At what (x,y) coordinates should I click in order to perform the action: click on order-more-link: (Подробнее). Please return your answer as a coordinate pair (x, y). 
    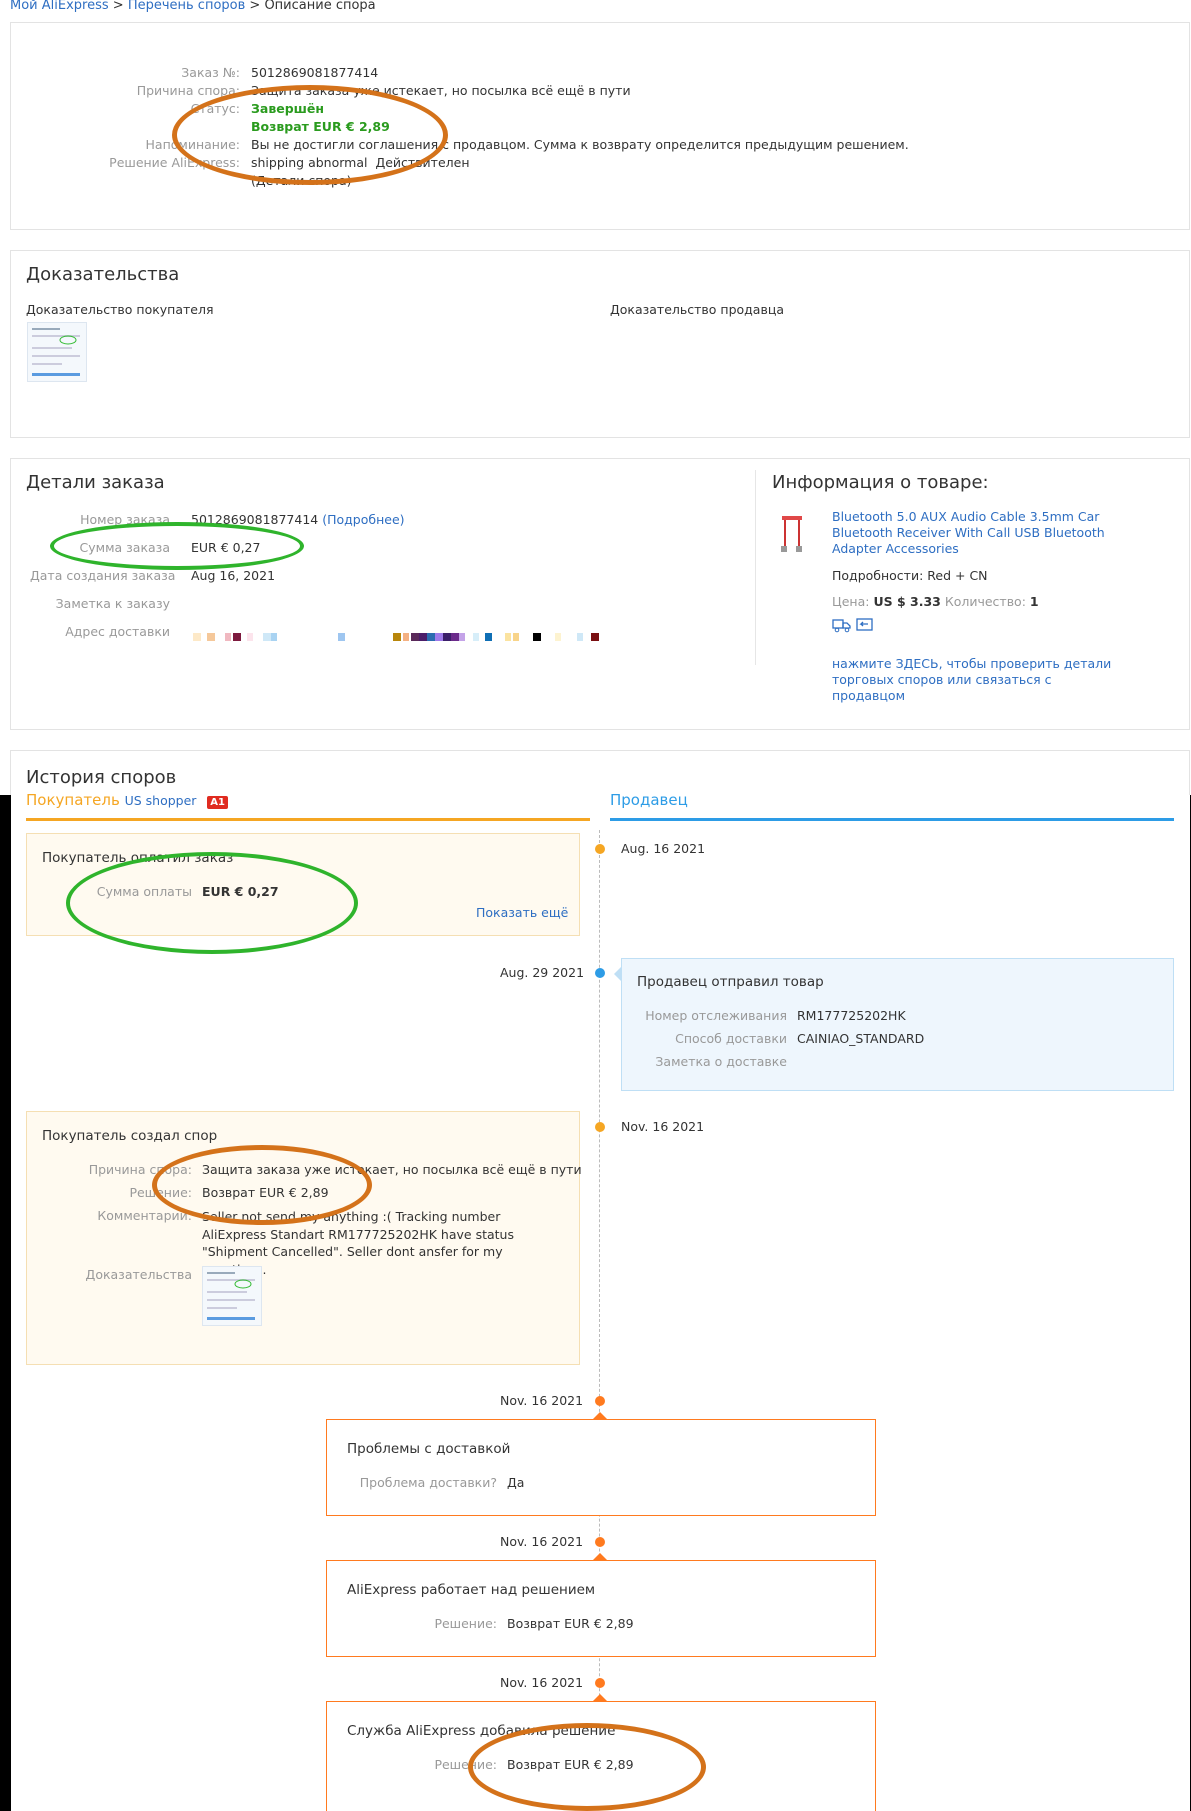
    Looking at the image, I should click on (363, 519).